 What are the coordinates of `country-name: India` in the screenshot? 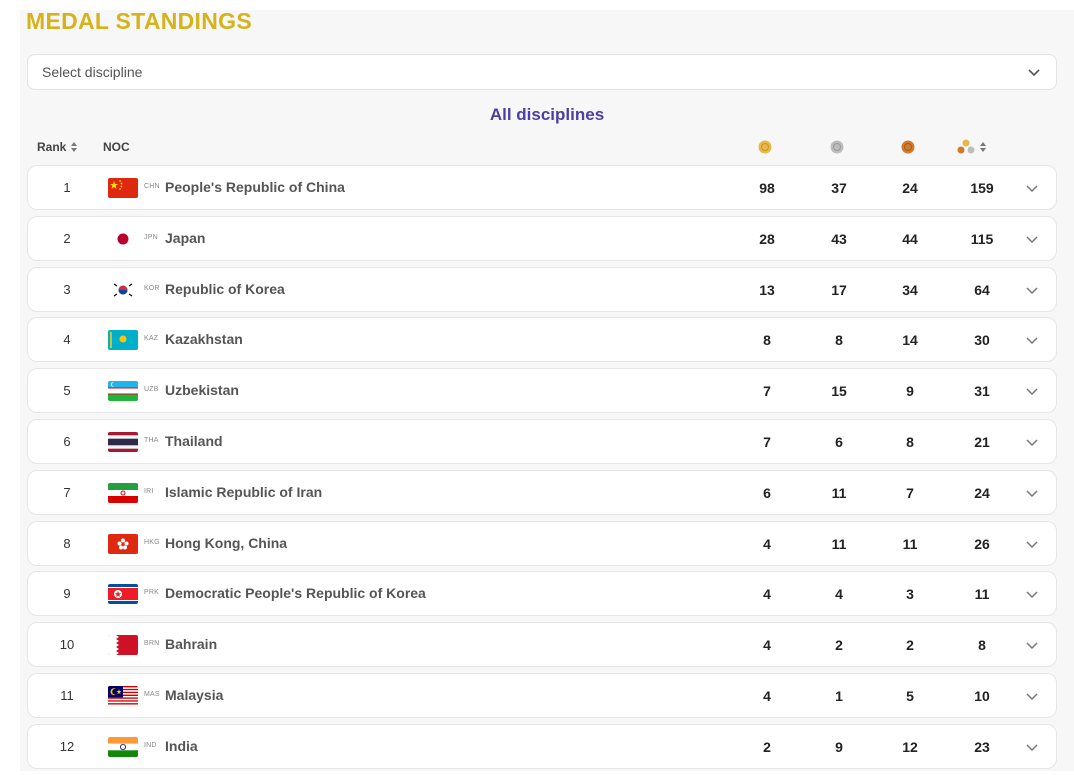 It's located at (181, 745).